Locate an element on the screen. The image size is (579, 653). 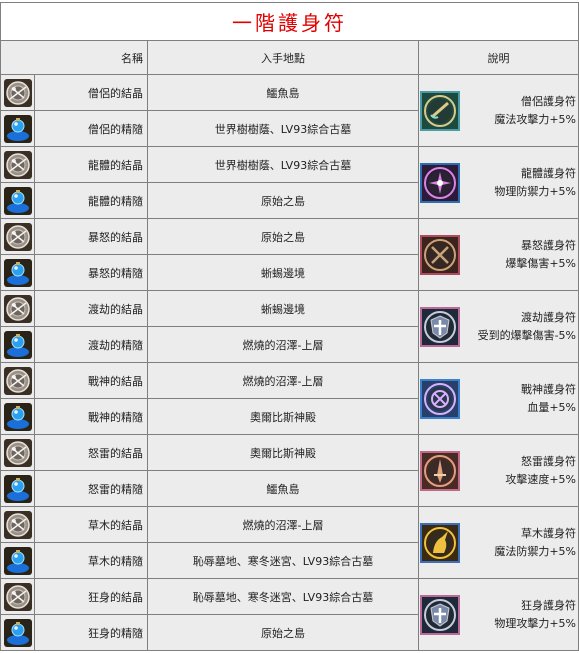
item-name: 渡劫的精隨 is located at coordinates (91, 344).